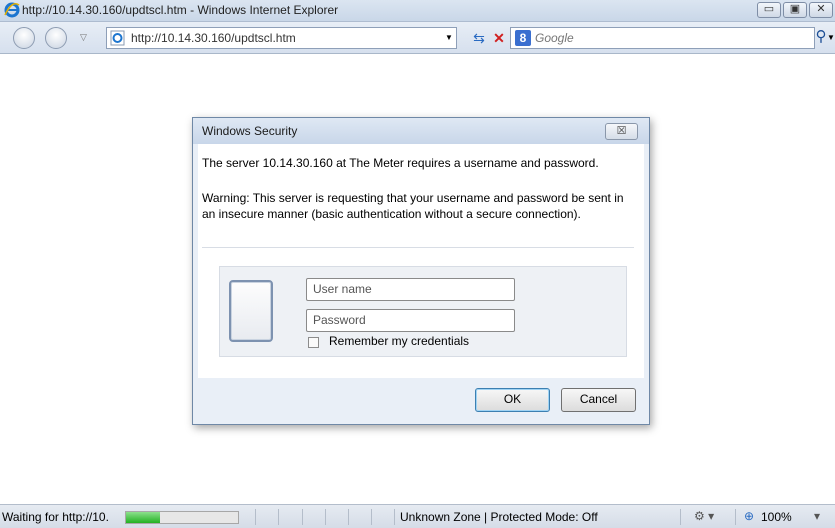 Image resolution: width=835 pixels, height=528 pixels. Describe the element at coordinates (421, 401) in the screenshot. I see `dialog-footer: OK Cancel` at that location.